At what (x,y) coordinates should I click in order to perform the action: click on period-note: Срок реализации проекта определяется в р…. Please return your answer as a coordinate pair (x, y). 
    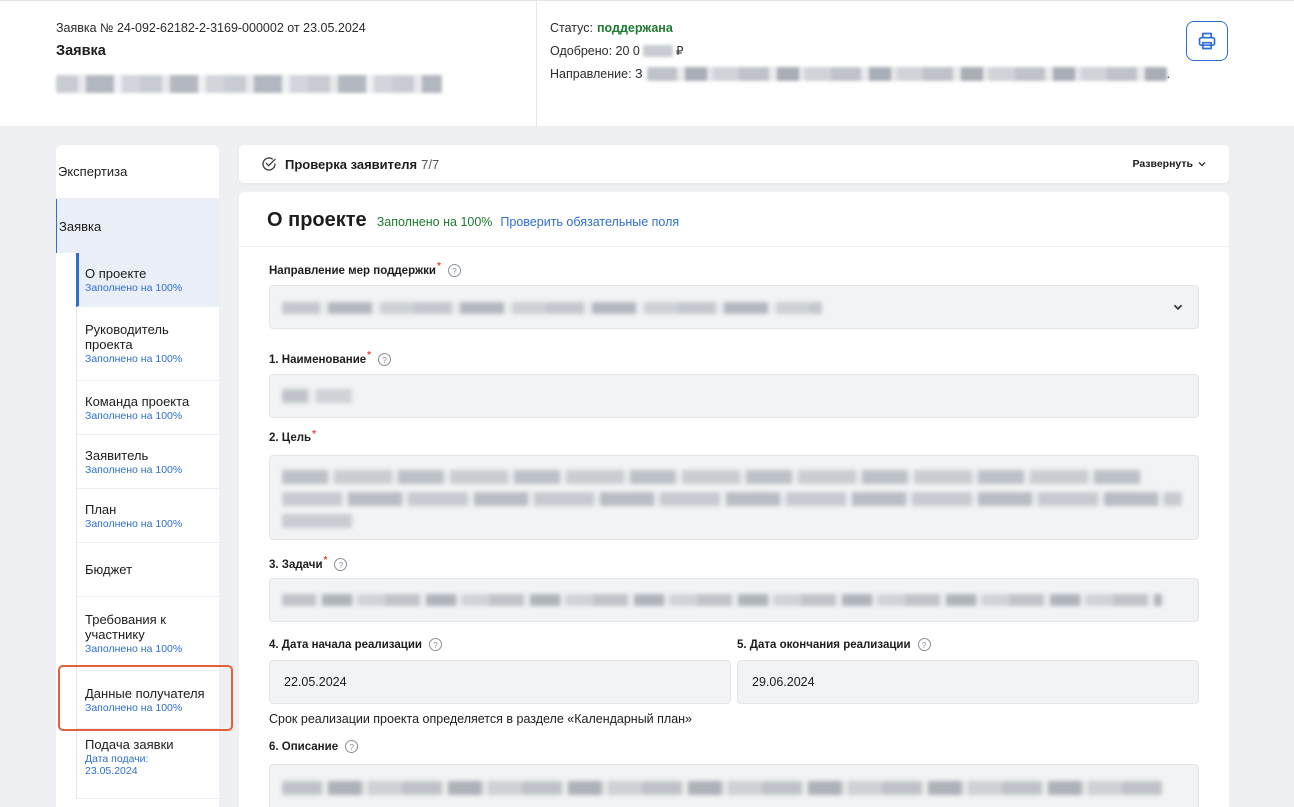
    Looking at the image, I should click on (481, 719).